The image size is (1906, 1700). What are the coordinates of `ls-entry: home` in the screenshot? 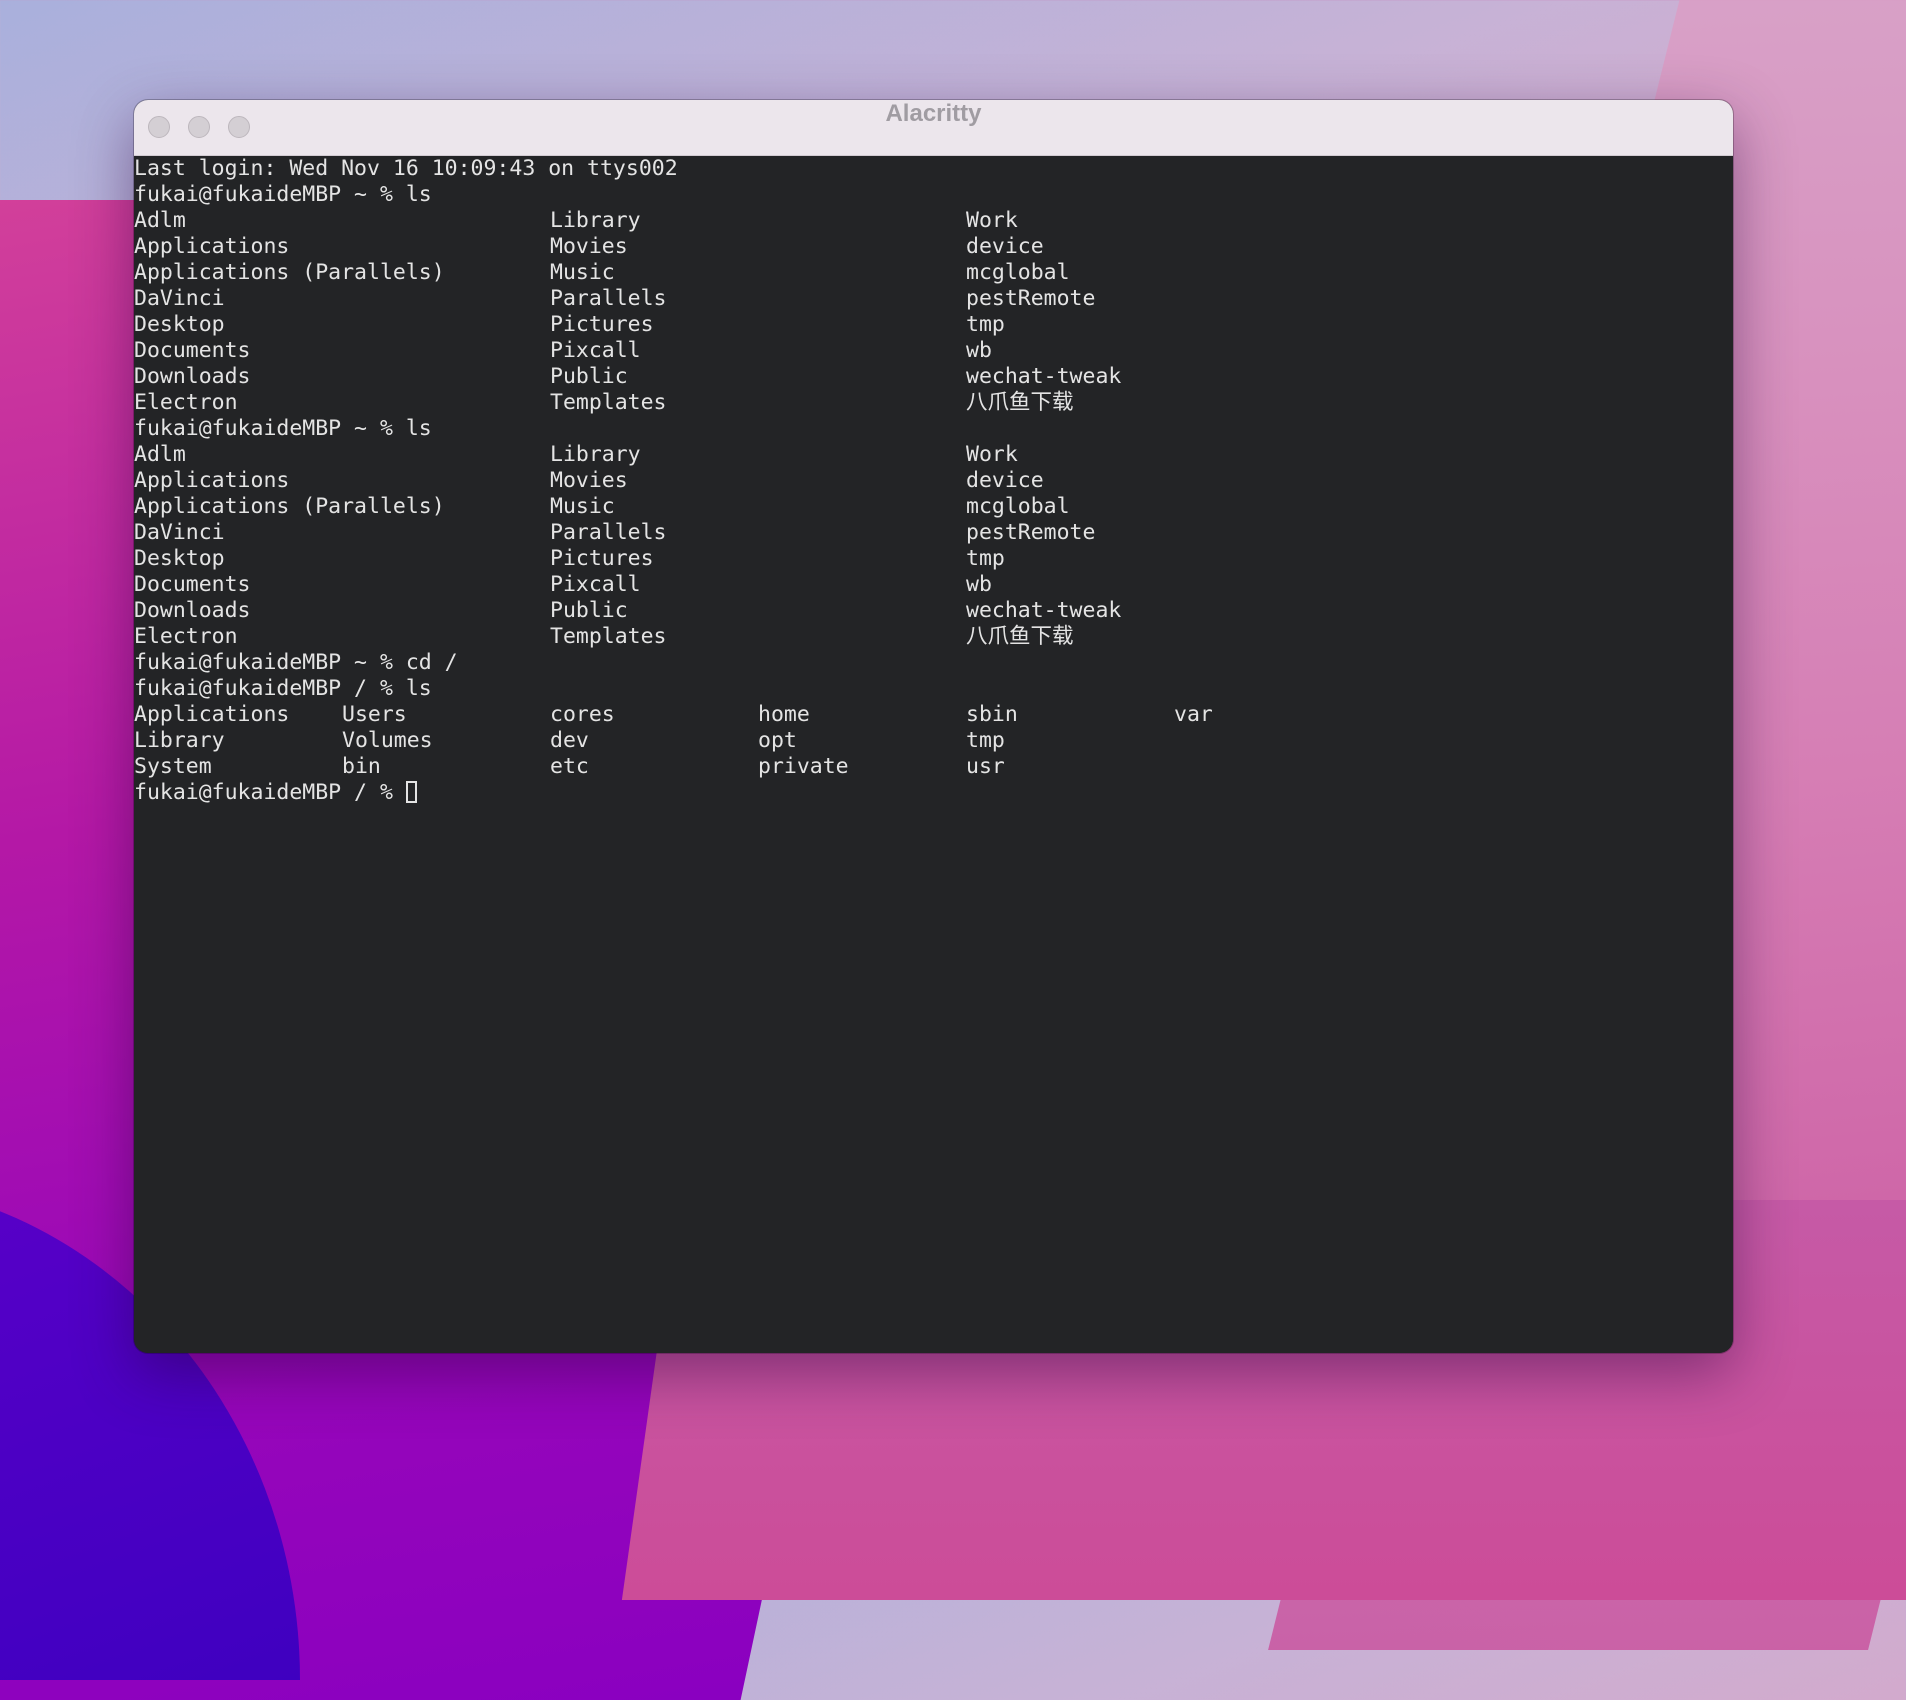 It's located at (784, 714).